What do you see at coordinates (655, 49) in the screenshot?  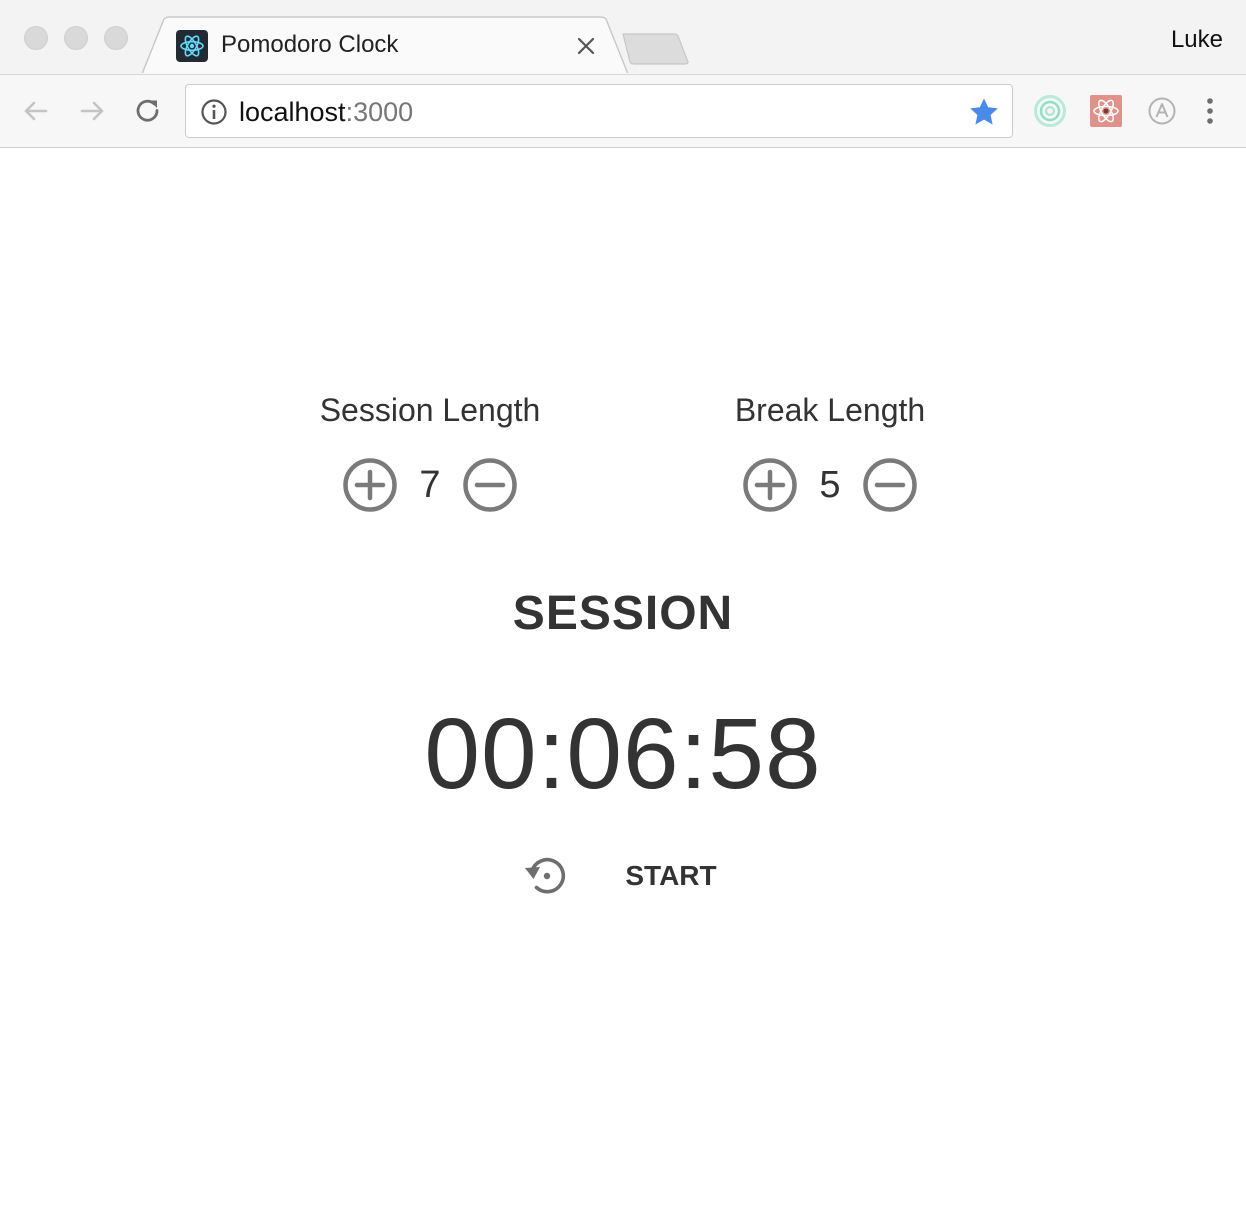 I see `new-tab-button` at bounding box center [655, 49].